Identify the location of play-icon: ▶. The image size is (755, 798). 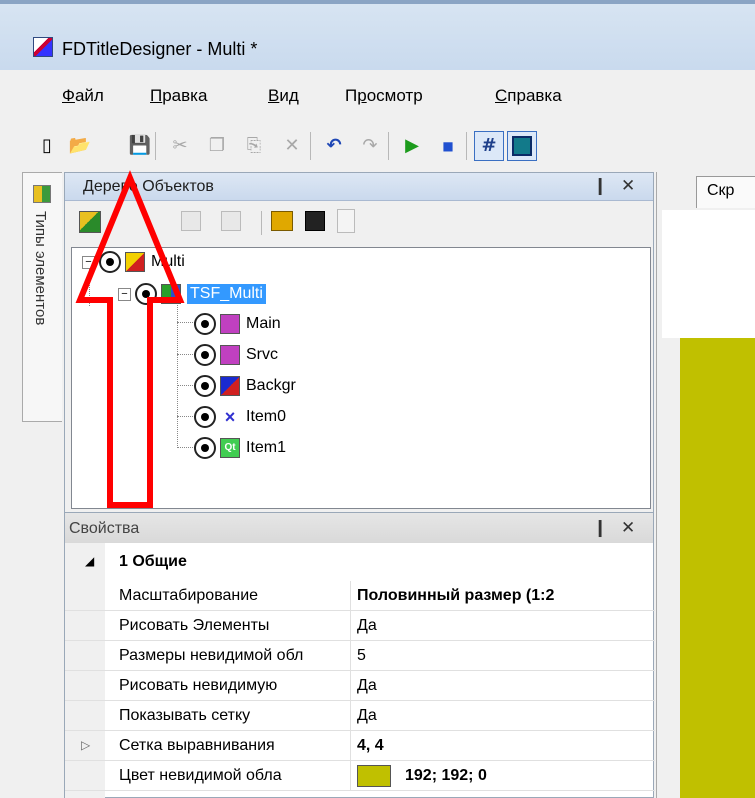
(412, 146).